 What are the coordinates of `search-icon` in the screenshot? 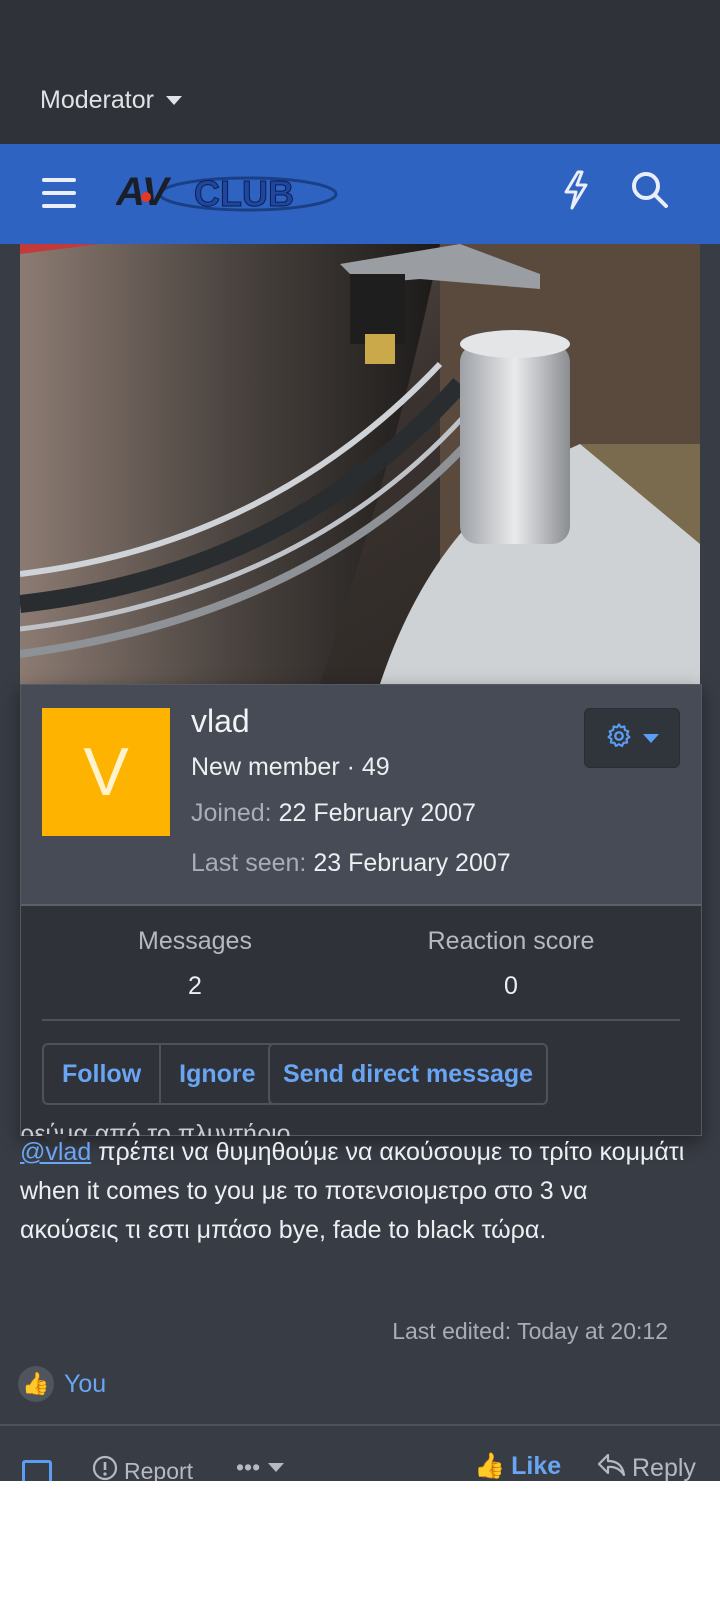 It's located at (650, 192).